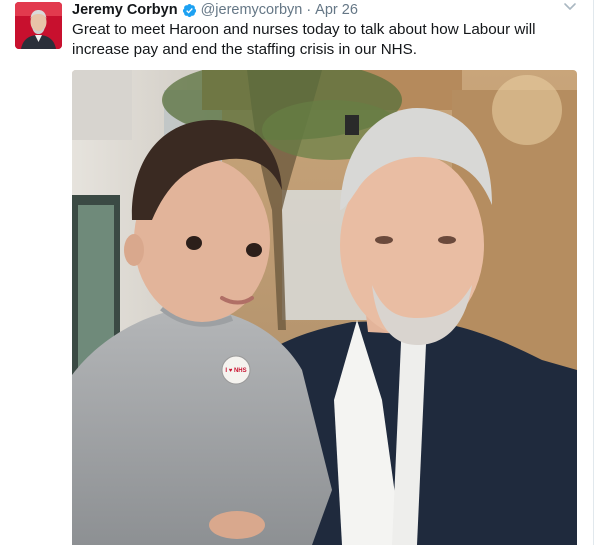 Image resolution: width=610 pixels, height=545 pixels. I want to click on avatar-image, so click(38, 25).